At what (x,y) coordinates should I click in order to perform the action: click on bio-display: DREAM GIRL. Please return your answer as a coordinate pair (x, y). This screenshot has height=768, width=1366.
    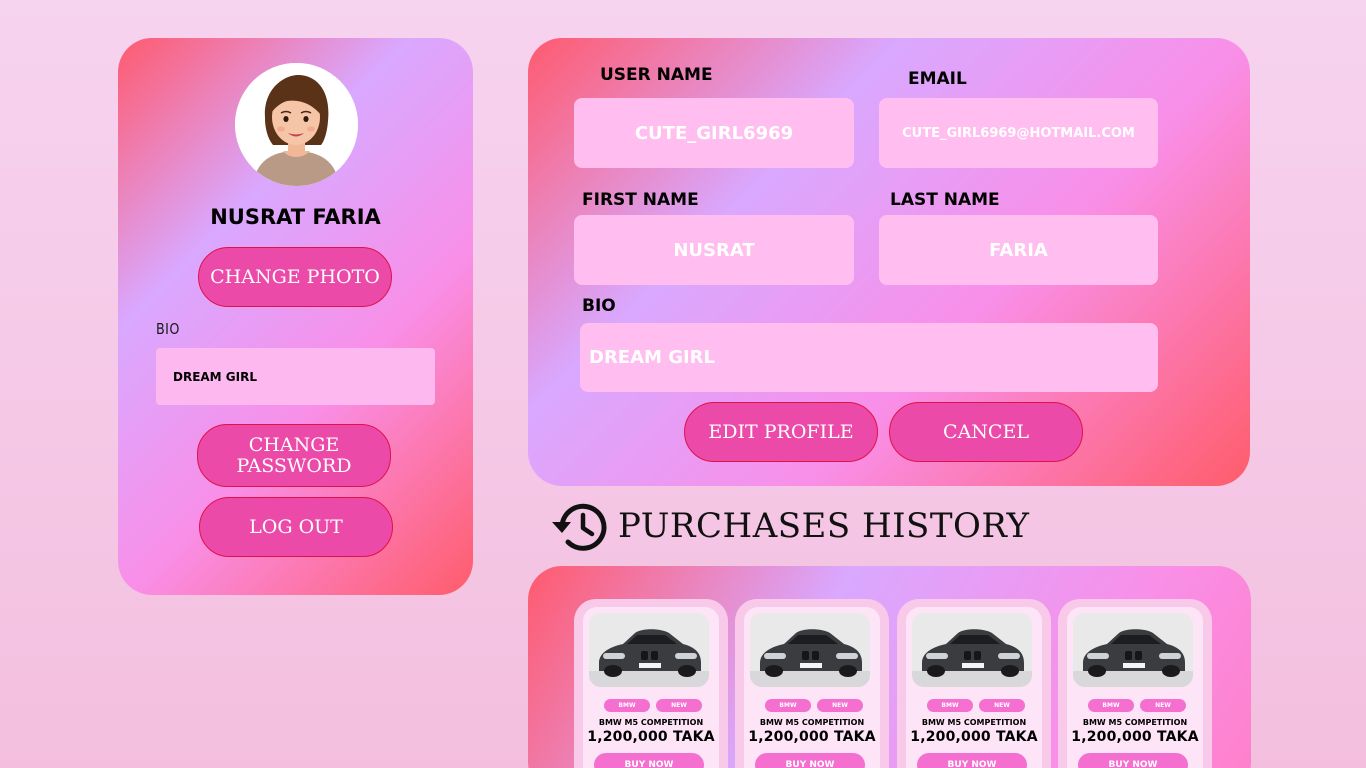
    Looking at the image, I should click on (295, 376).